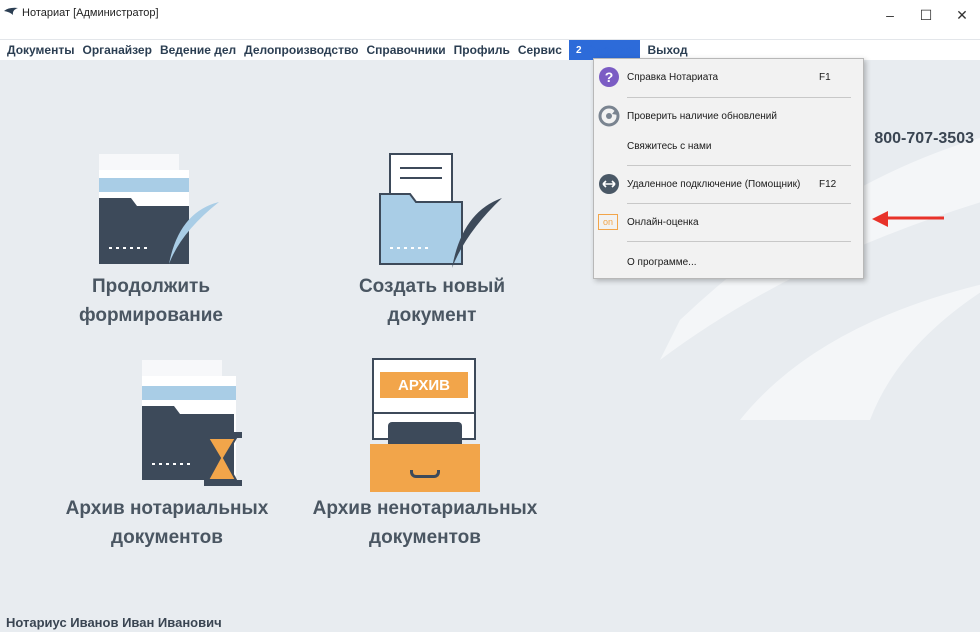  I want to click on current-user-label: Нотариус Иванов Иван Иванович, so click(114, 622).